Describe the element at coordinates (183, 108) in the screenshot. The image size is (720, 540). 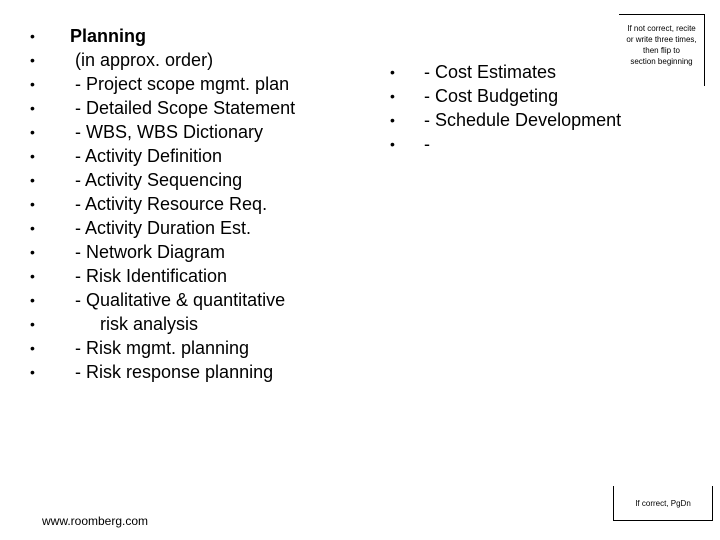
I see `list-item-text: - Detailed Scope Statement` at that location.